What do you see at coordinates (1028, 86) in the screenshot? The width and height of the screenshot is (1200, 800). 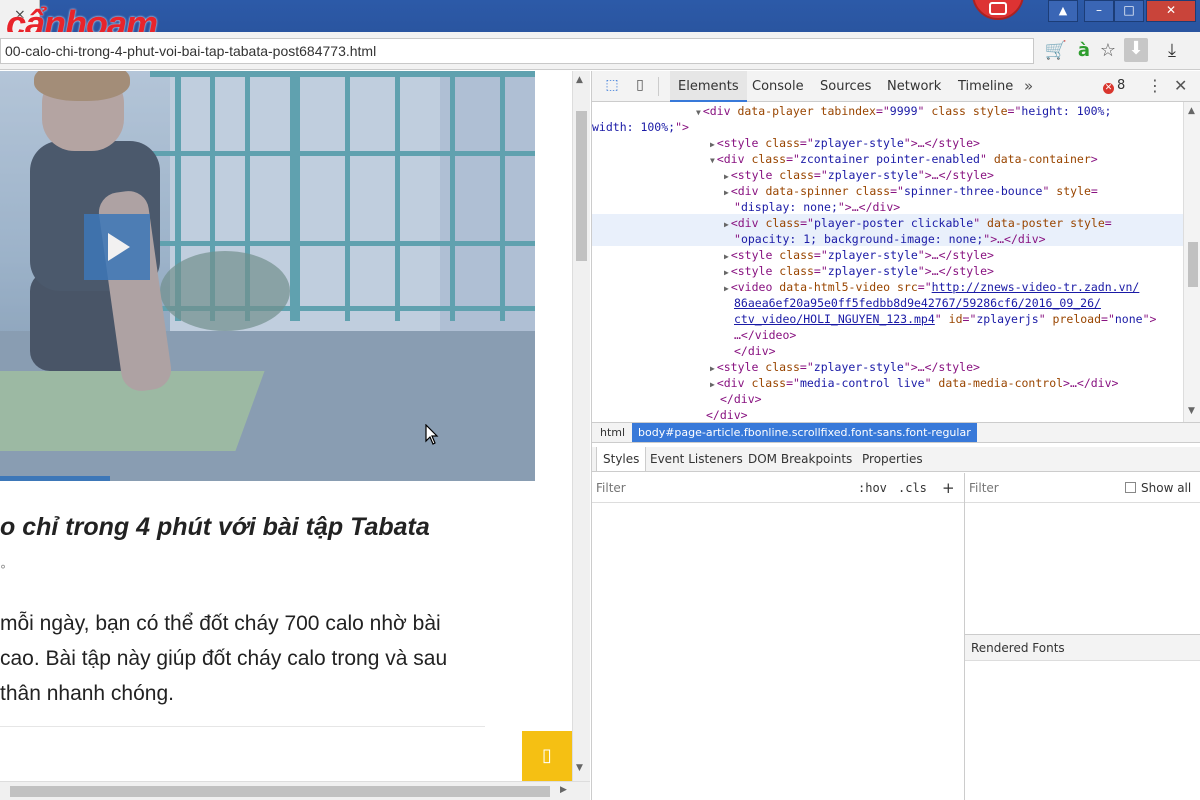 I see `more-tabs-icon: »` at bounding box center [1028, 86].